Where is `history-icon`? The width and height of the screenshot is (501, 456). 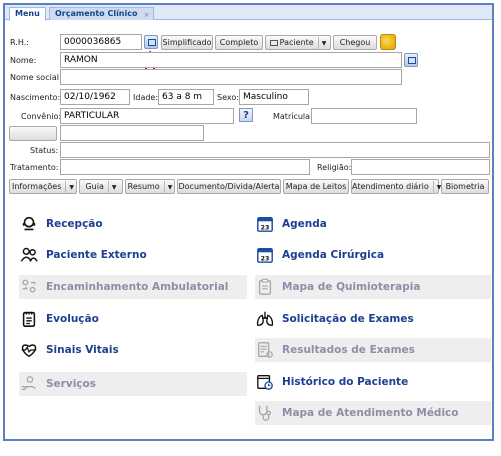 history-icon is located at coordinates (265, 382).